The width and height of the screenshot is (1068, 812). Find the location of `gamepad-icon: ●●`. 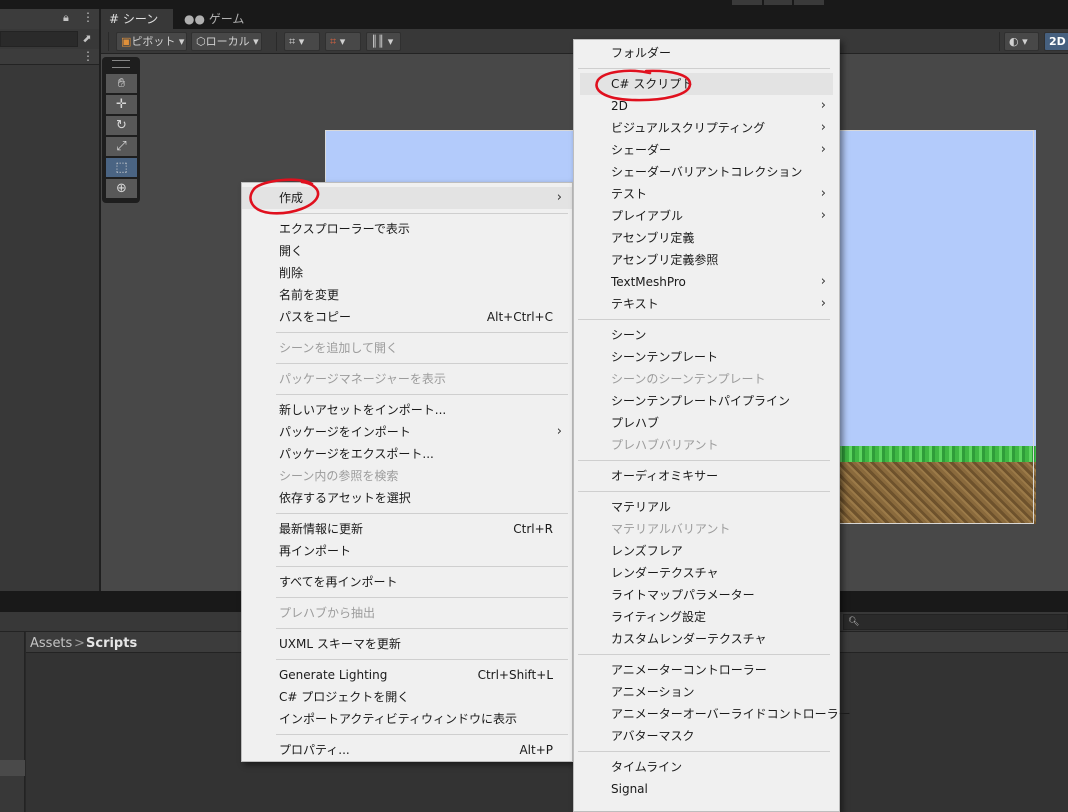

gamepad-icon: ●● is located at coordinates (194, 19).